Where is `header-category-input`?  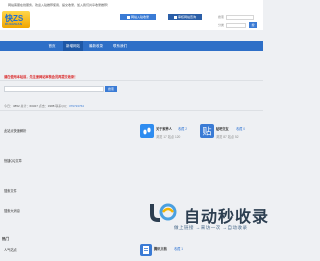
header-category-input is located at coordinates (236, 25).